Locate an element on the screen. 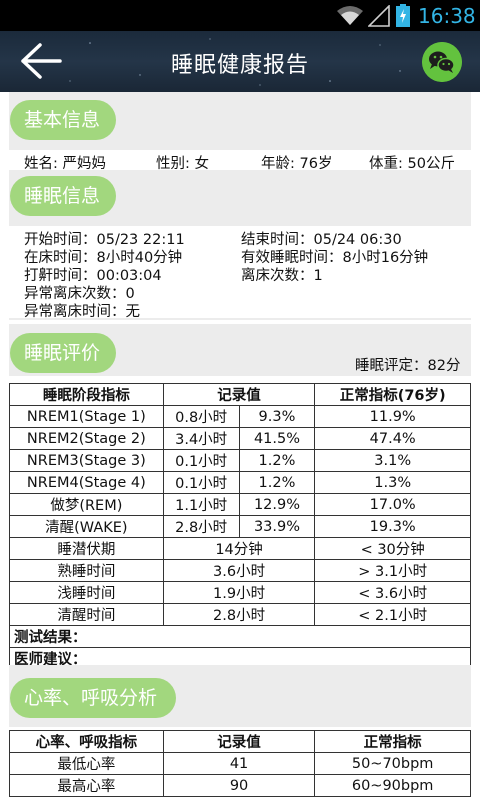 The height and width of the screenshot is (800, 480). table-cell: 33.9% is located at coordinates (277, 526).